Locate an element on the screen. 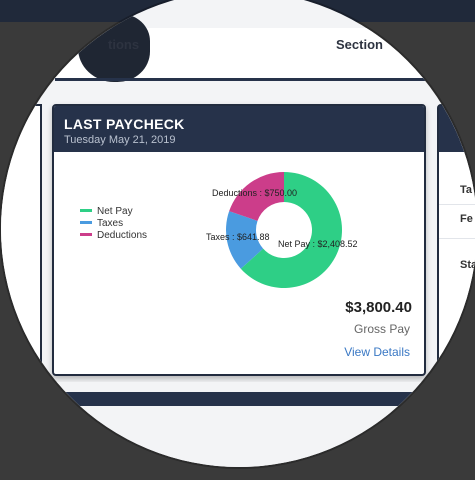 The image size is (475, 480). chart-legend: Net Pay Taxes Deductions is located at coordinates (113, 224).